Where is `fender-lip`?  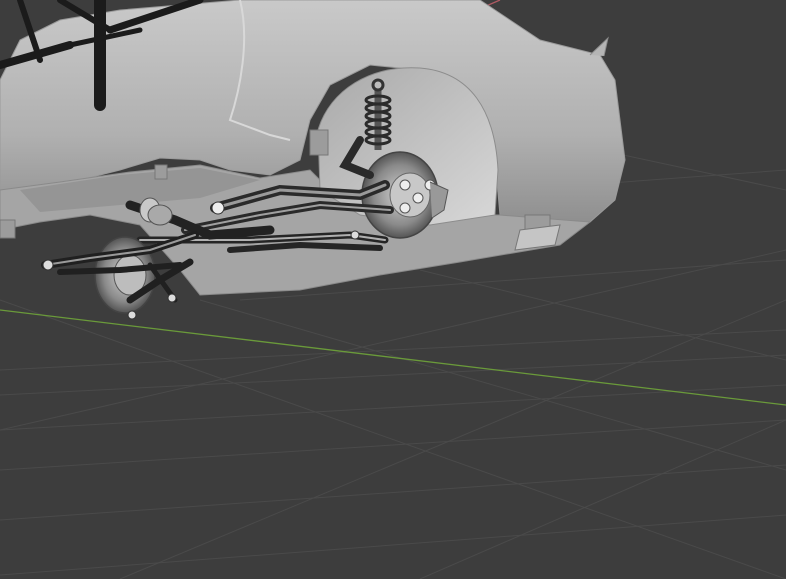
fender-lip is located at coordinates (599, 46).